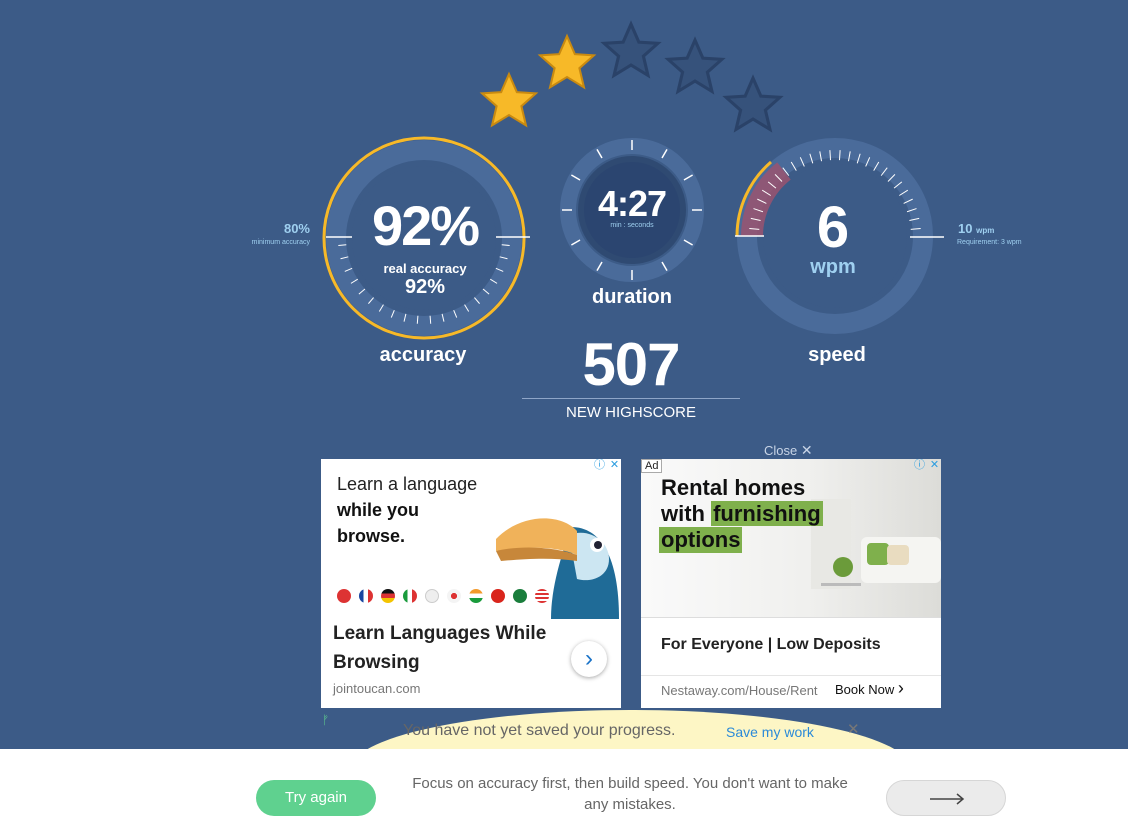 The height and width of the screenshot is (840, 1128). I want to click on min-accuracy-value: 80%, so click(296, 228).